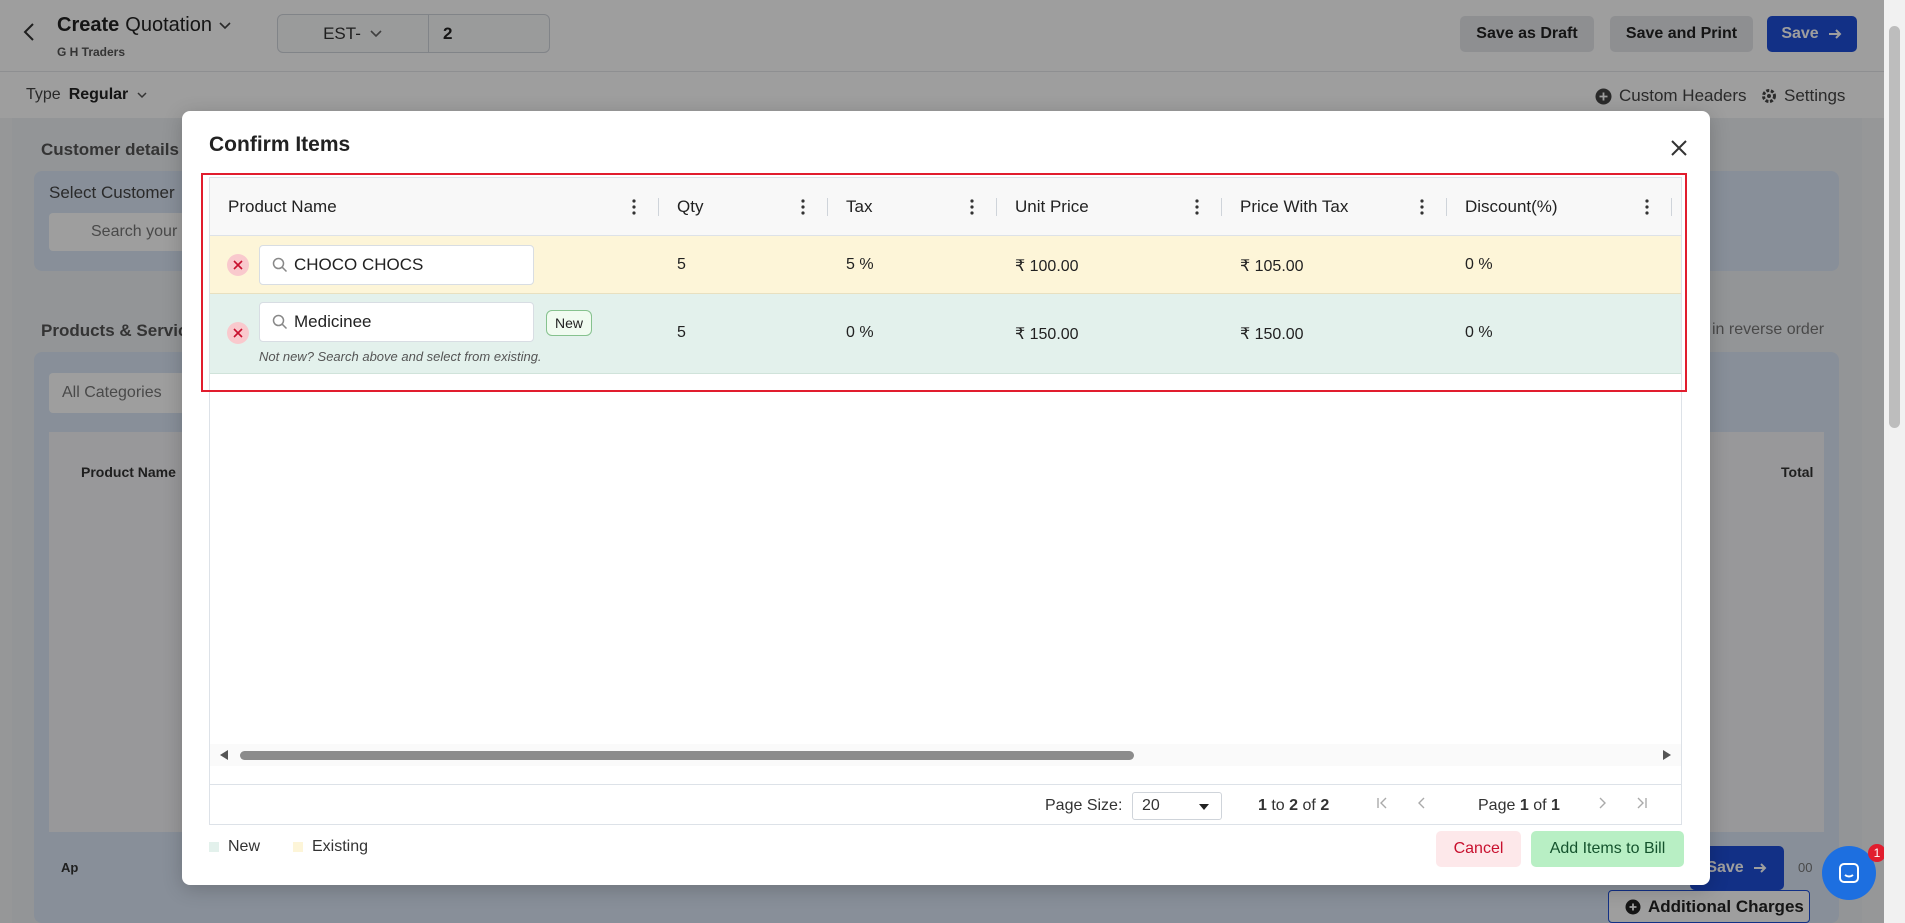 The image size is (1905, 923). I want to click on column-price-with-tax: Price With Tax, so click(1334, 207).